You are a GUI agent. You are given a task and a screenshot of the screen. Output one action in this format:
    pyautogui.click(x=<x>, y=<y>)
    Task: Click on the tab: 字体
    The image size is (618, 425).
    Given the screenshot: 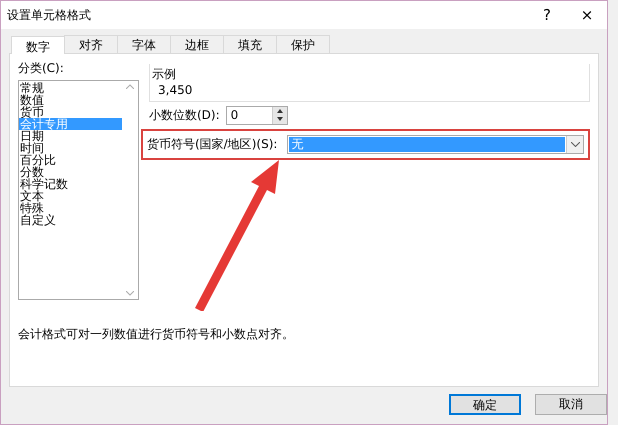 What is the action you would take?
    pyautogui.click(x=144, y=44)
    